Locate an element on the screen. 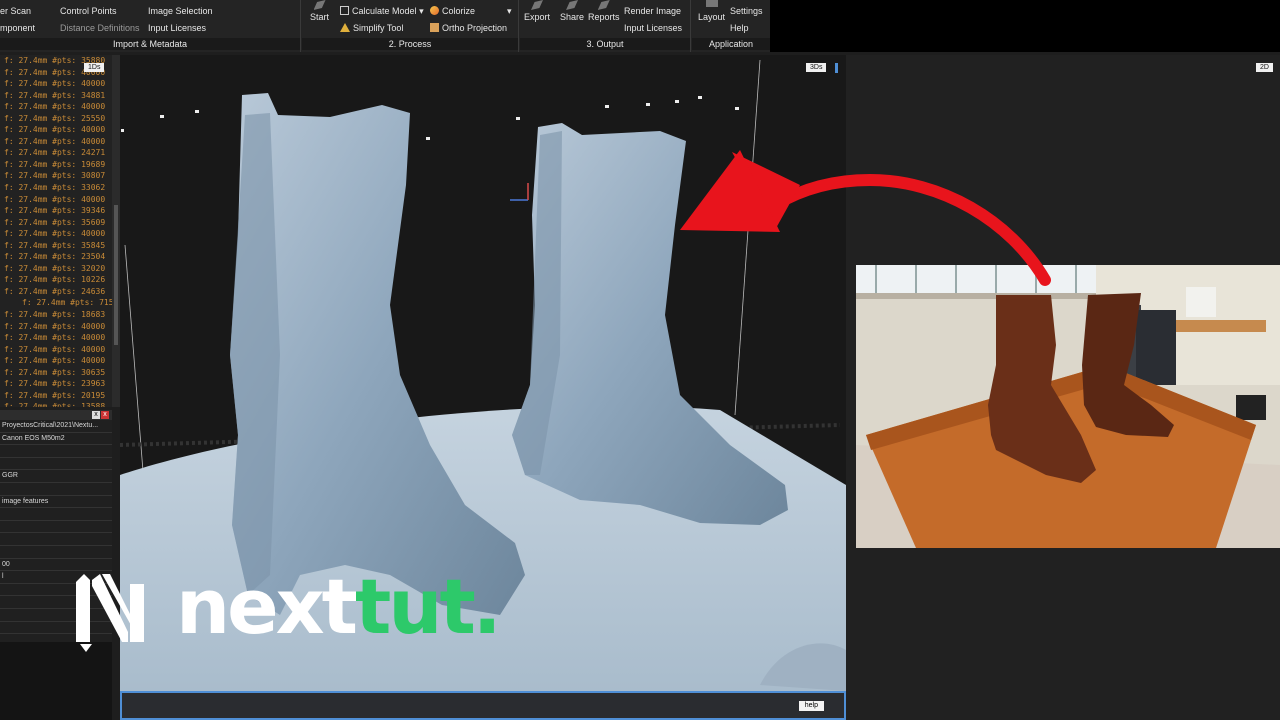  property-row: image features is located at coordinates (56, 502).